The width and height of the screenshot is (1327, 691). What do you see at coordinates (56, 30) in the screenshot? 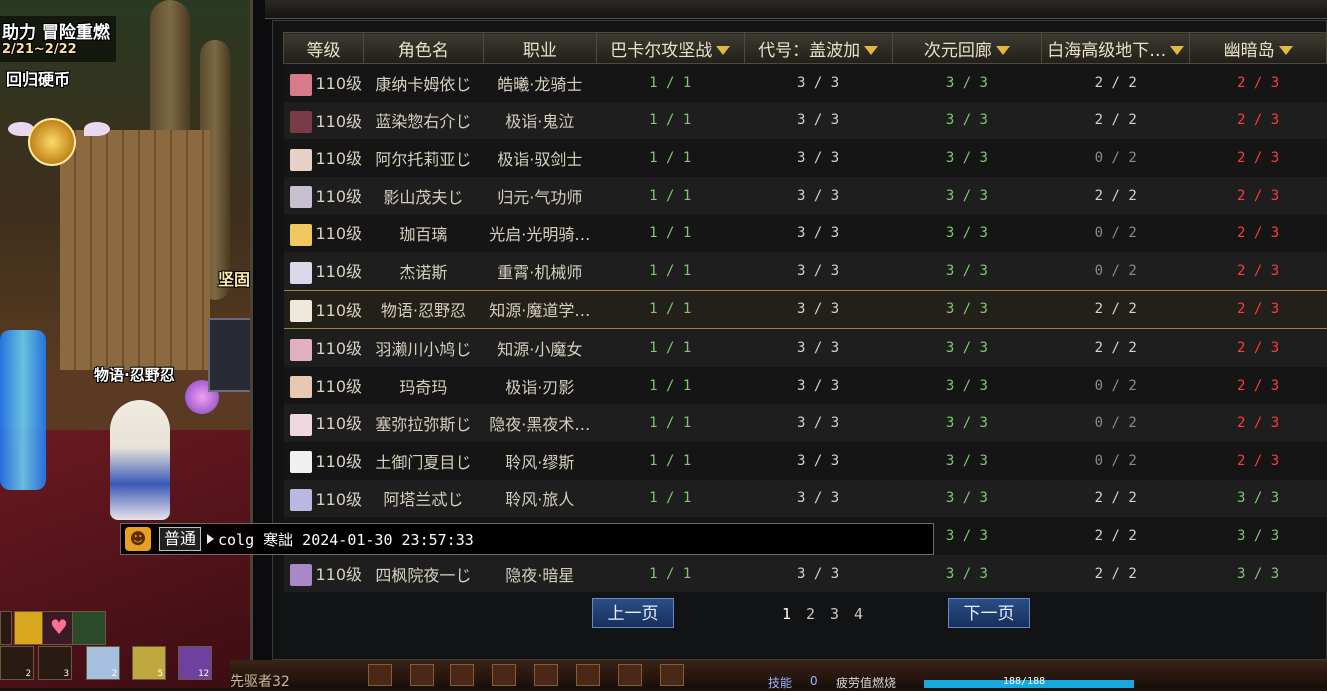
I see `event-title: 助力 冒险重燃` at bounding box center [56, 30].